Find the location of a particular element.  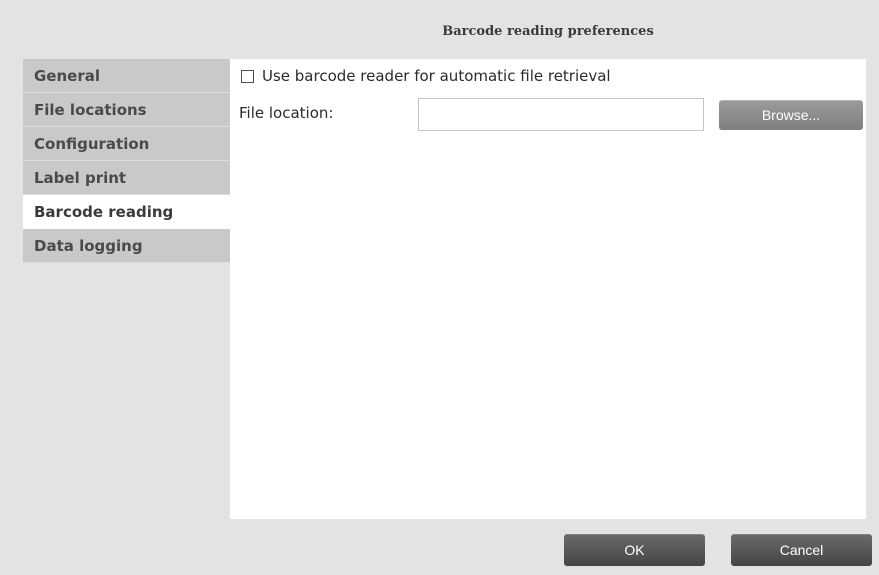

cancel-button: Cancel is located at coordinates (801, 550).